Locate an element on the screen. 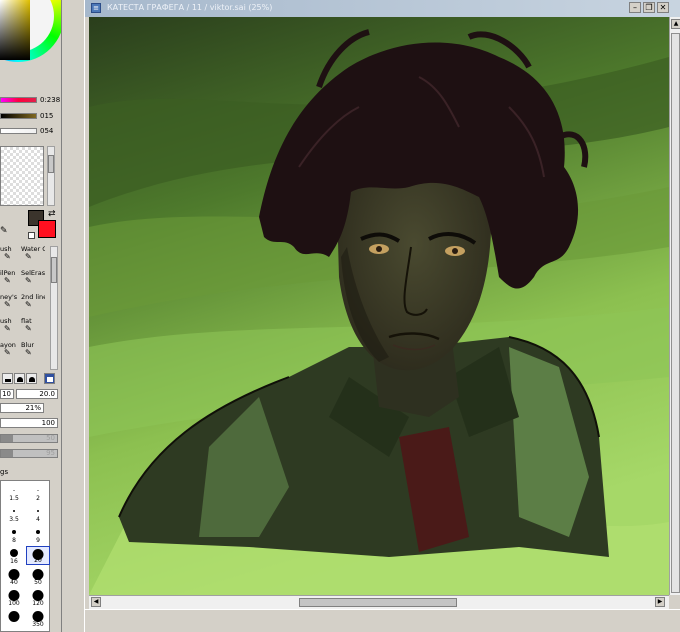 The height and width of the screenshot is (632, 680). brush-size-preset: 100 is located at coordinates (14, 597).